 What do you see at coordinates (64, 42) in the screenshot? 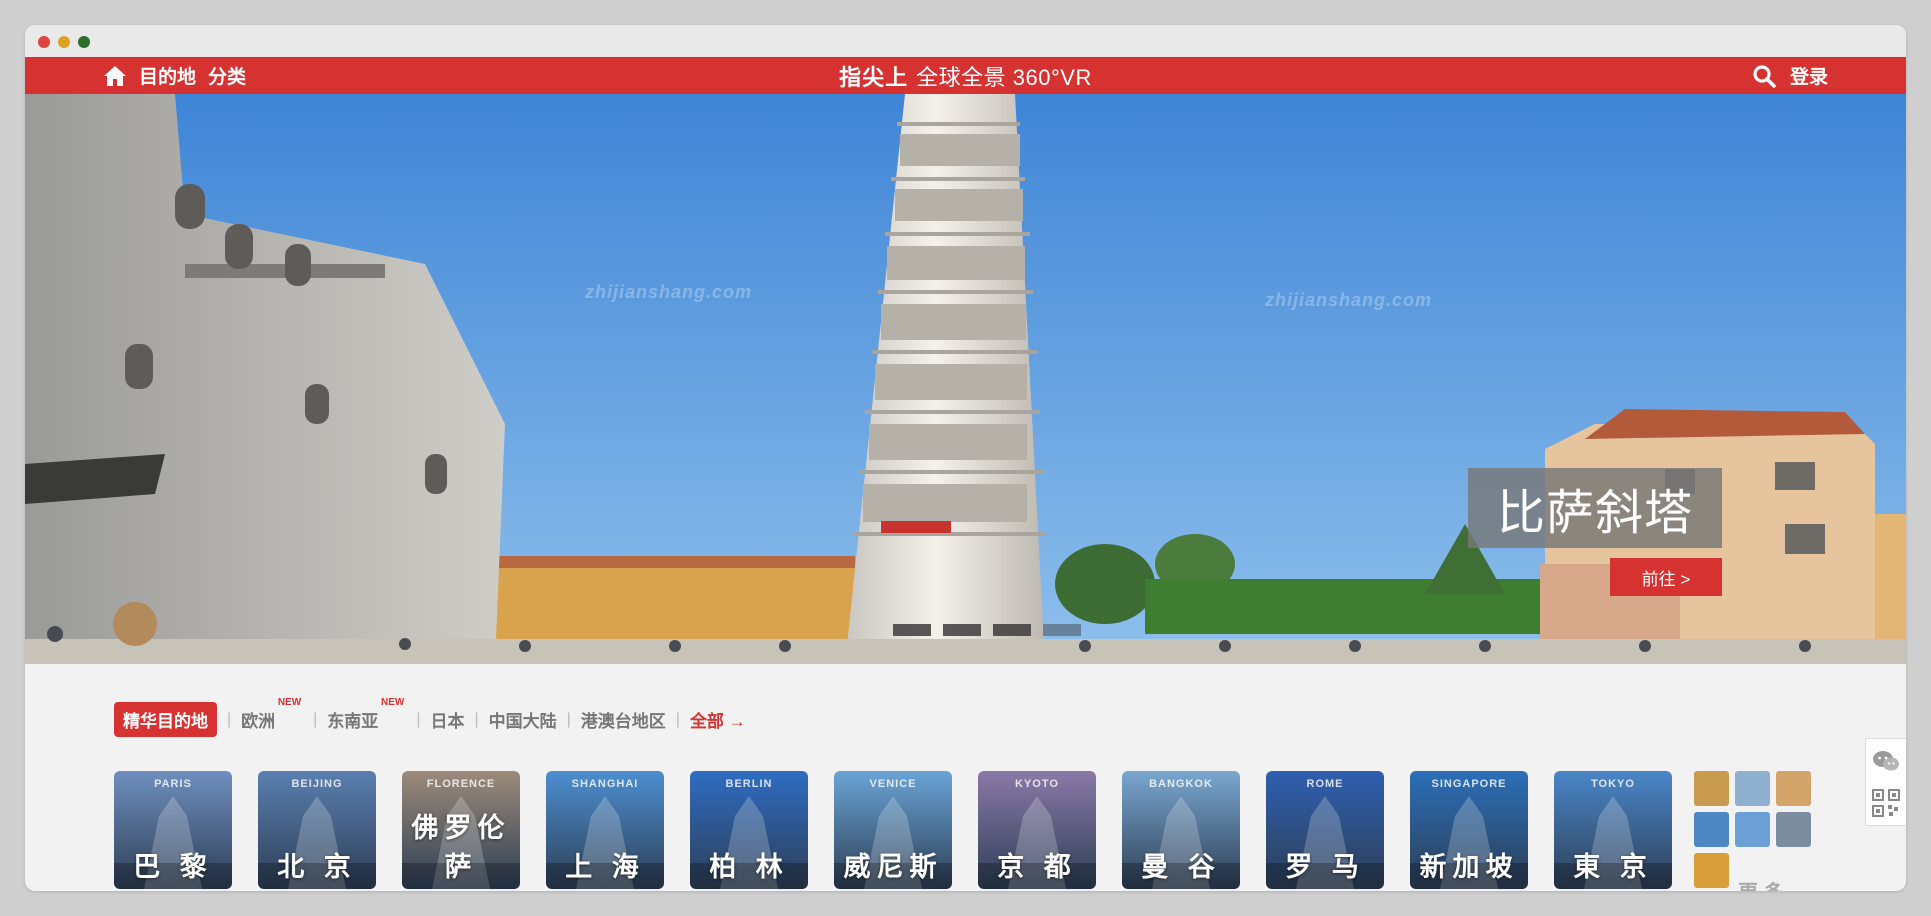
I see `minimize-window-button` at bounding box center [64, 42].